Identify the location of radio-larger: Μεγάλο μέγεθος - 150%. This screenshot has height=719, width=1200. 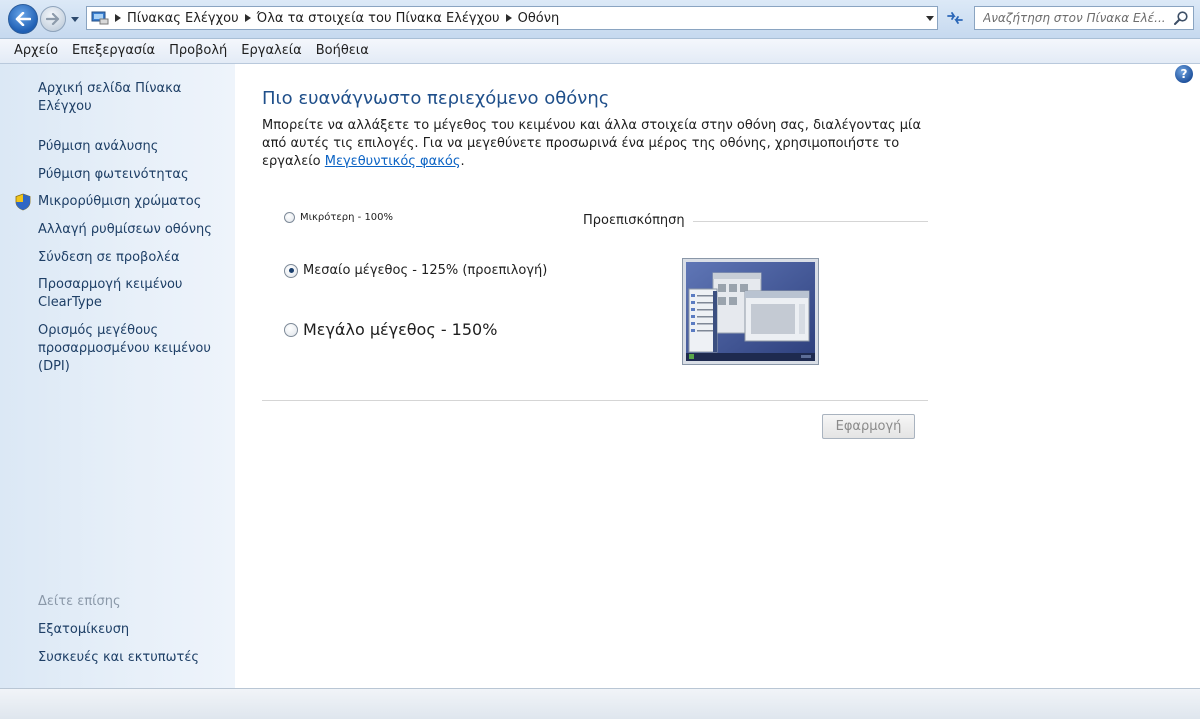
(390, 329).